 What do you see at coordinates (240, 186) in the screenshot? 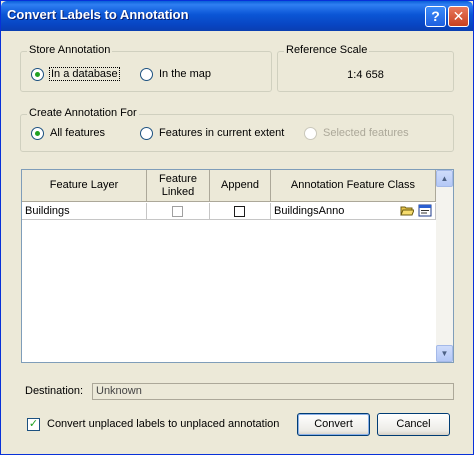
I see `column-header-append: Append` at bounding box center [240, 186].